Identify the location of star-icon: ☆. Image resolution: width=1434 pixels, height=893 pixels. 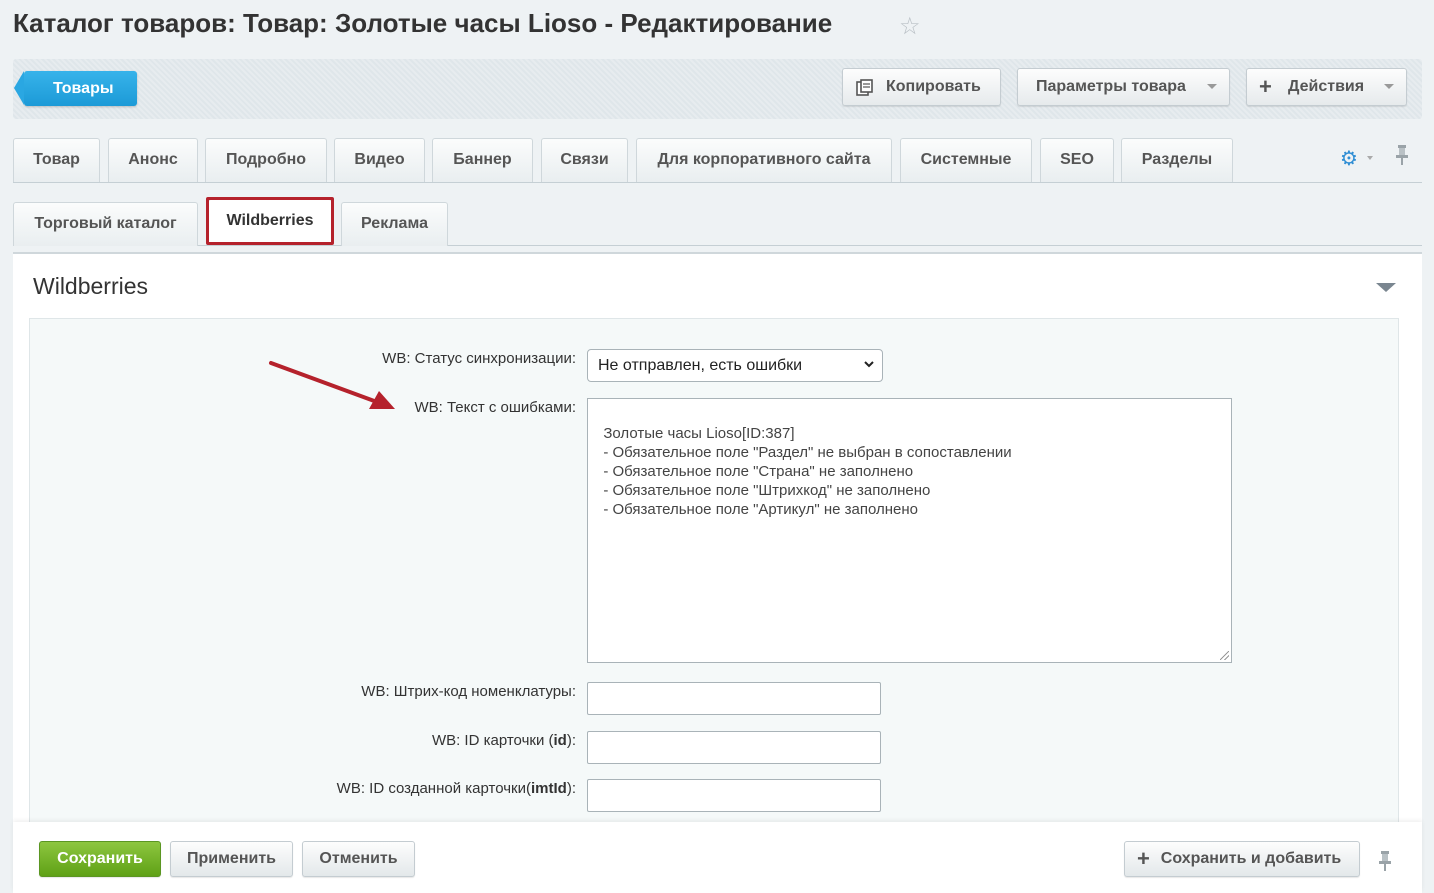
(910, 26).